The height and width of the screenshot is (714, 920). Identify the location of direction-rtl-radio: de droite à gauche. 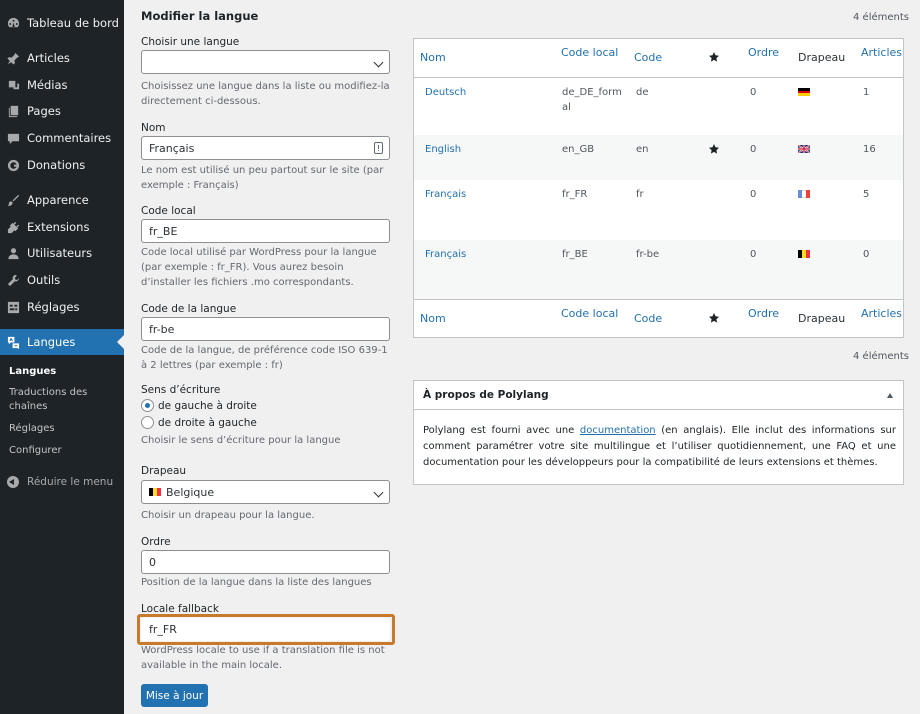
(199, 422).